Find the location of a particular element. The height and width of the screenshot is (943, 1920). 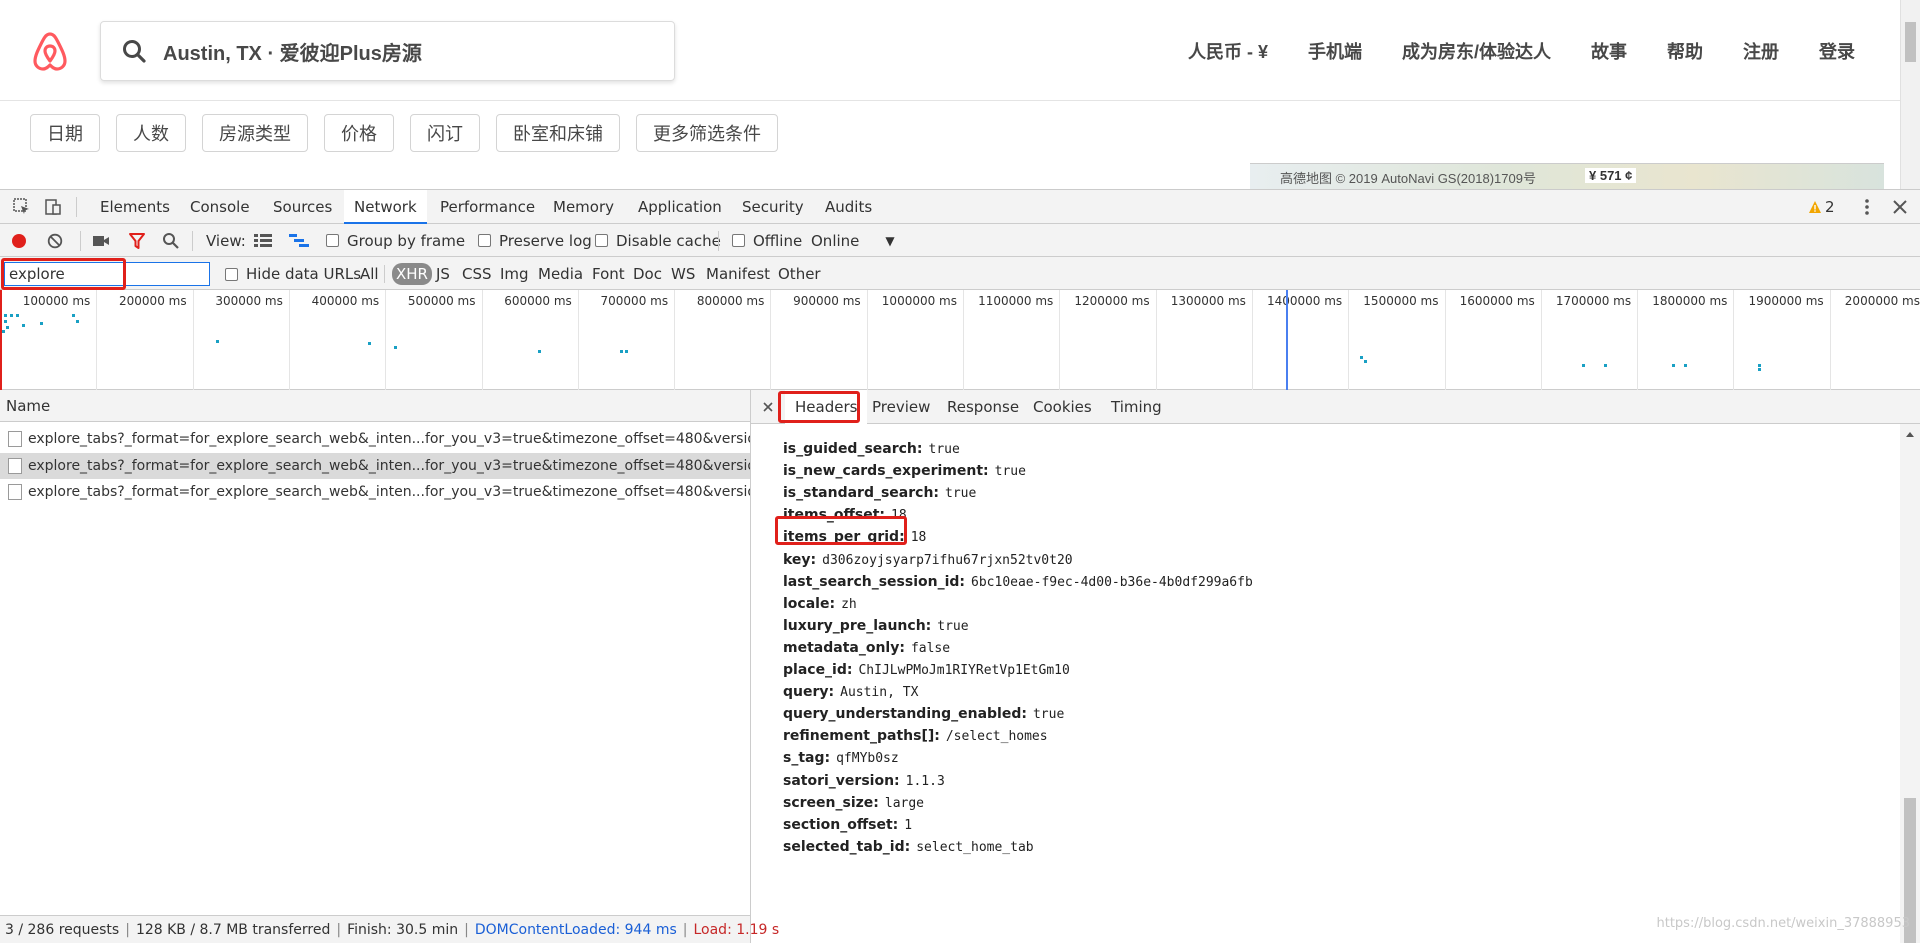

more-options-icon is located at coordinates (1867, 207).